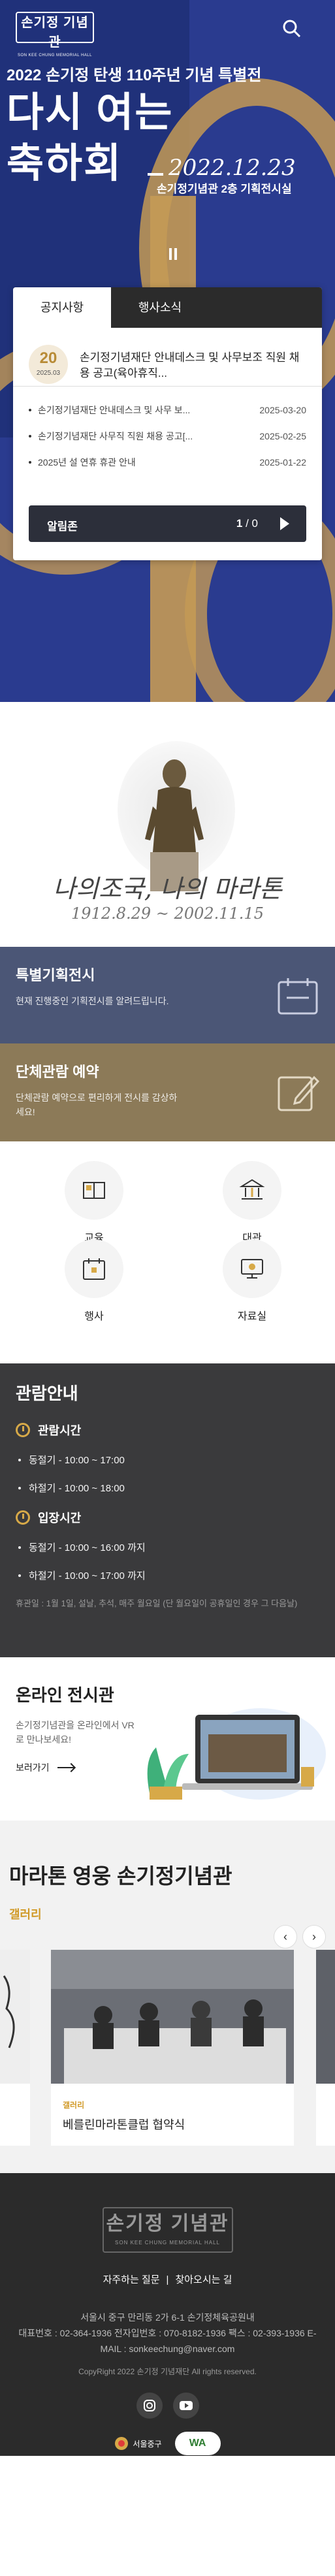 This screenshot has height=2576, width=335. I want to click on special-exhibition-desc: 현재 진행중인 기획전시를 알려드립니다., so click(92, 1001).